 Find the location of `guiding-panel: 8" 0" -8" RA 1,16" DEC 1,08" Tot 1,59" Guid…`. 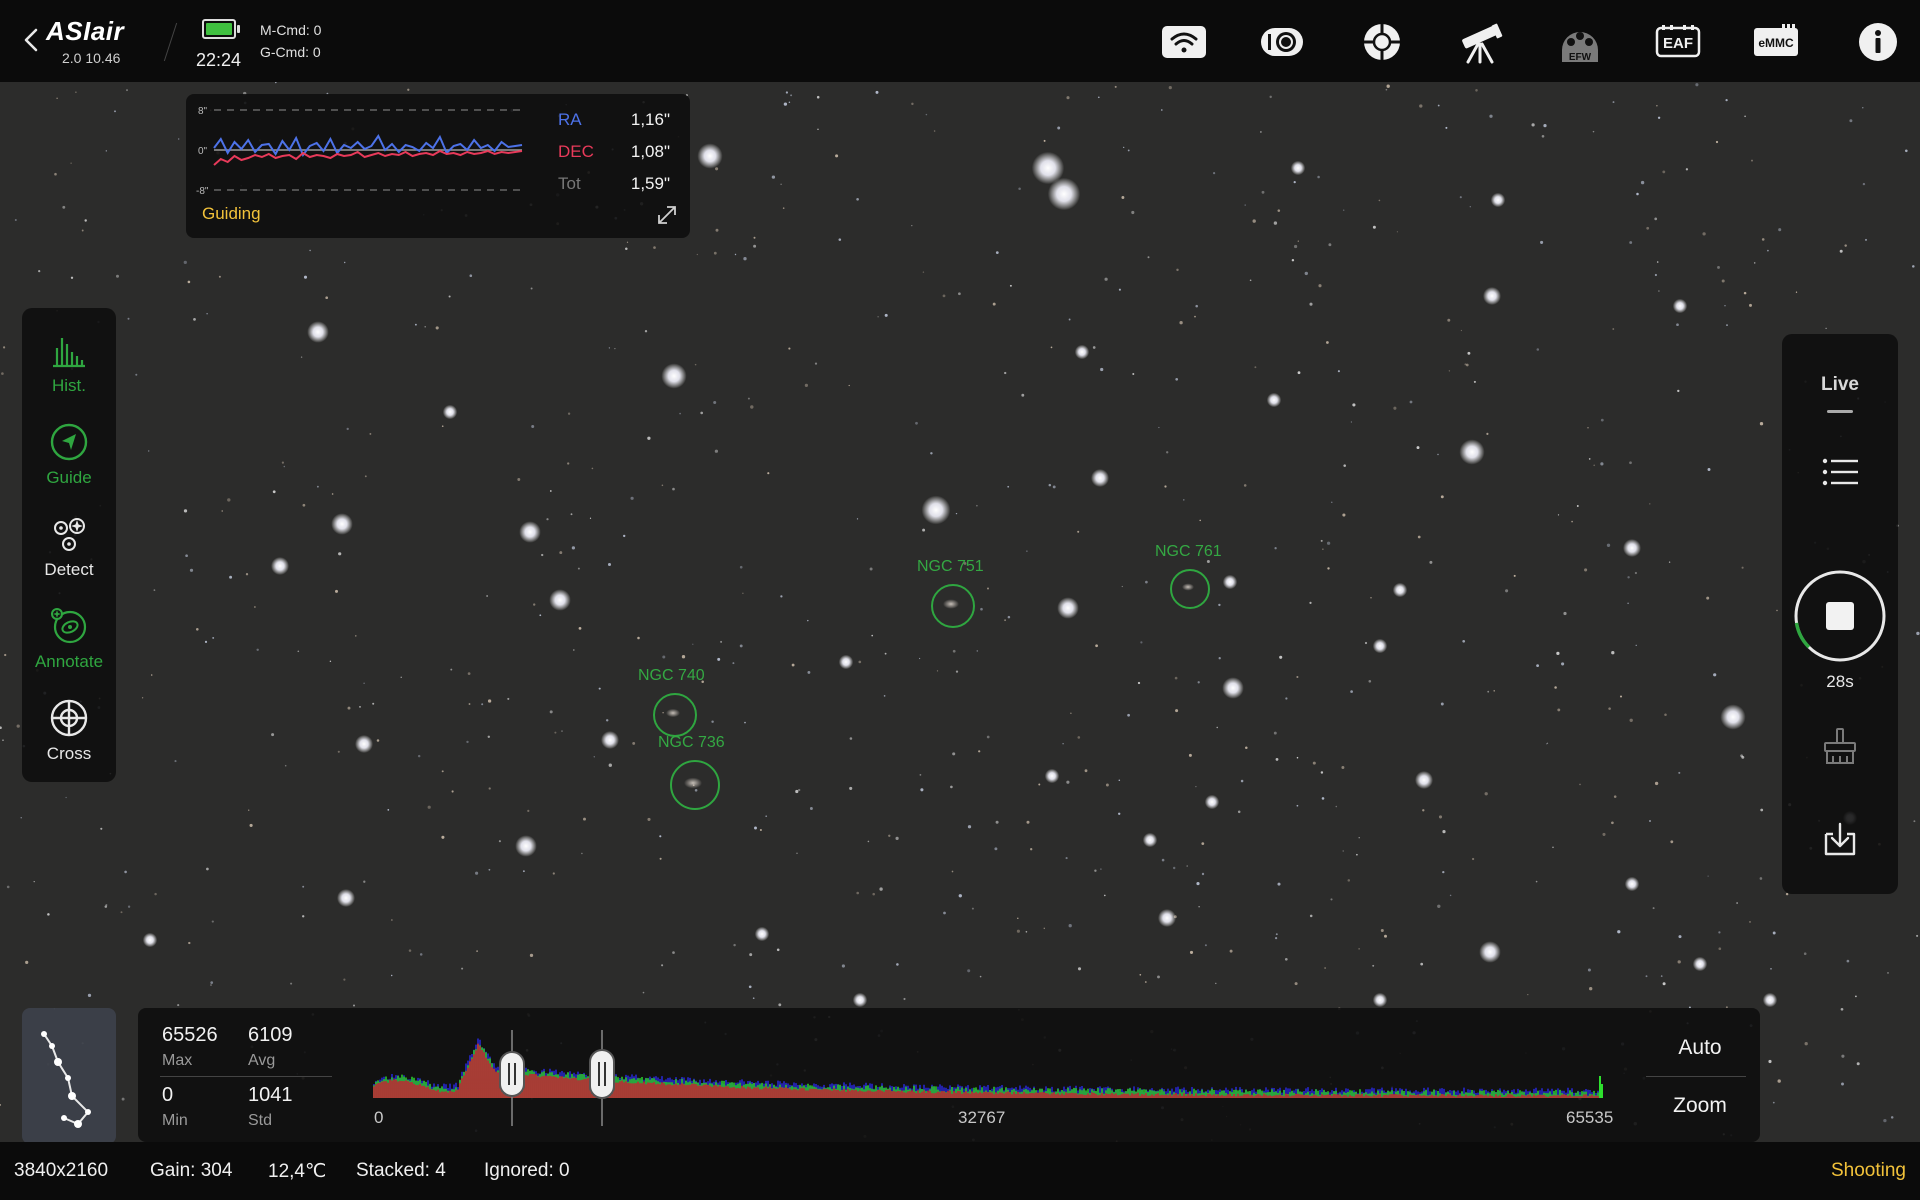

guiding-panel: 8" 0" -8" RA 1,16" DEC 1,08" Tot 1,59" Guid… is located at coordinates (438, 166).